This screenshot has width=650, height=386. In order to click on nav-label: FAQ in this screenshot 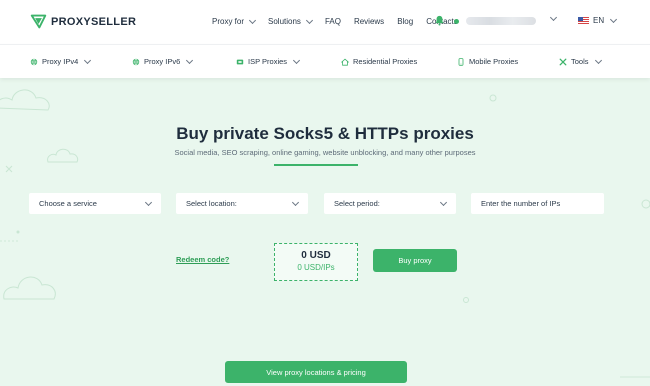, I will do `click(332, 21)`.